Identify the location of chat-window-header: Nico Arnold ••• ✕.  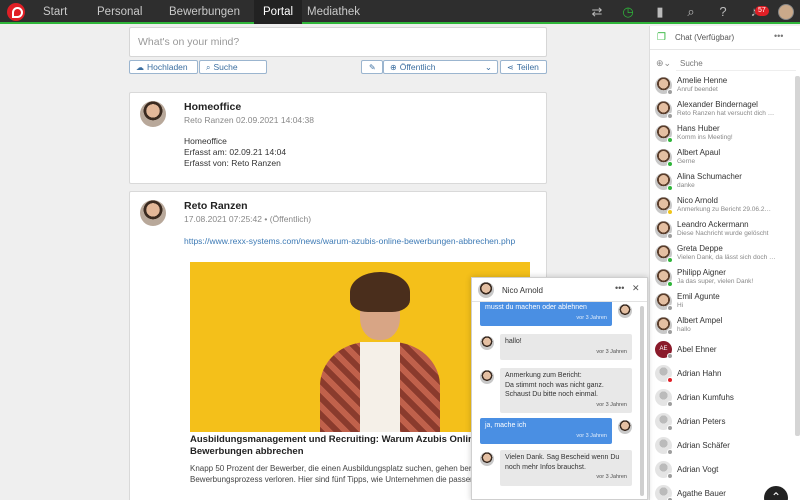
(559, 290).